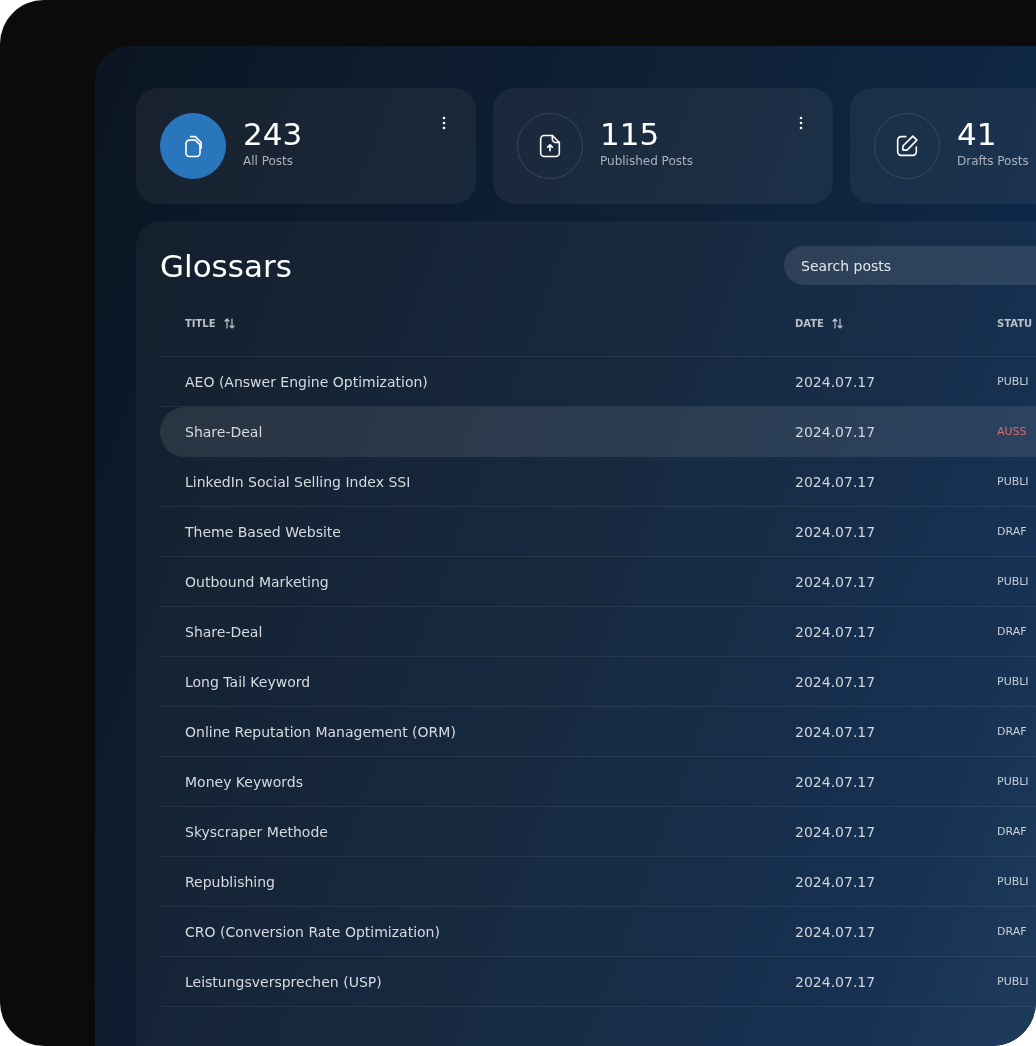 Image resolution: width=1036 pixels, height=1046 pixels. Describe the element at coordinates (263, 531) in the screenshot. I see `post-title: Theme Based Website` at that location.